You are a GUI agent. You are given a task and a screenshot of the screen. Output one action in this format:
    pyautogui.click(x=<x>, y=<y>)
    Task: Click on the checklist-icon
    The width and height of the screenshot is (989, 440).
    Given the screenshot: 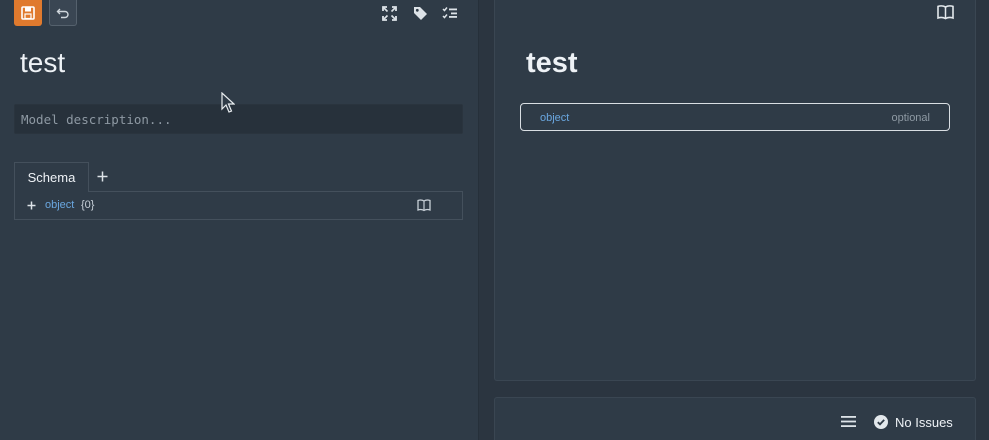 What is the action you would take?
    pyautogui.click(x=449, y=12)
    